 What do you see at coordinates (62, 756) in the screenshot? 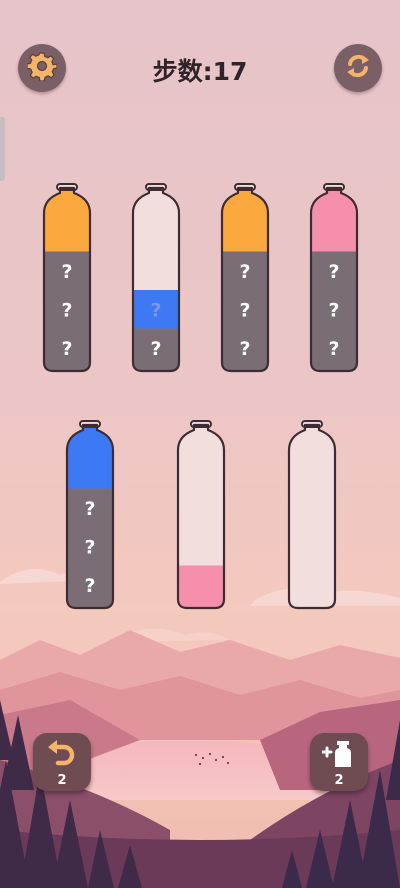
I see `undo-icon` at bounding box center [62, 756].